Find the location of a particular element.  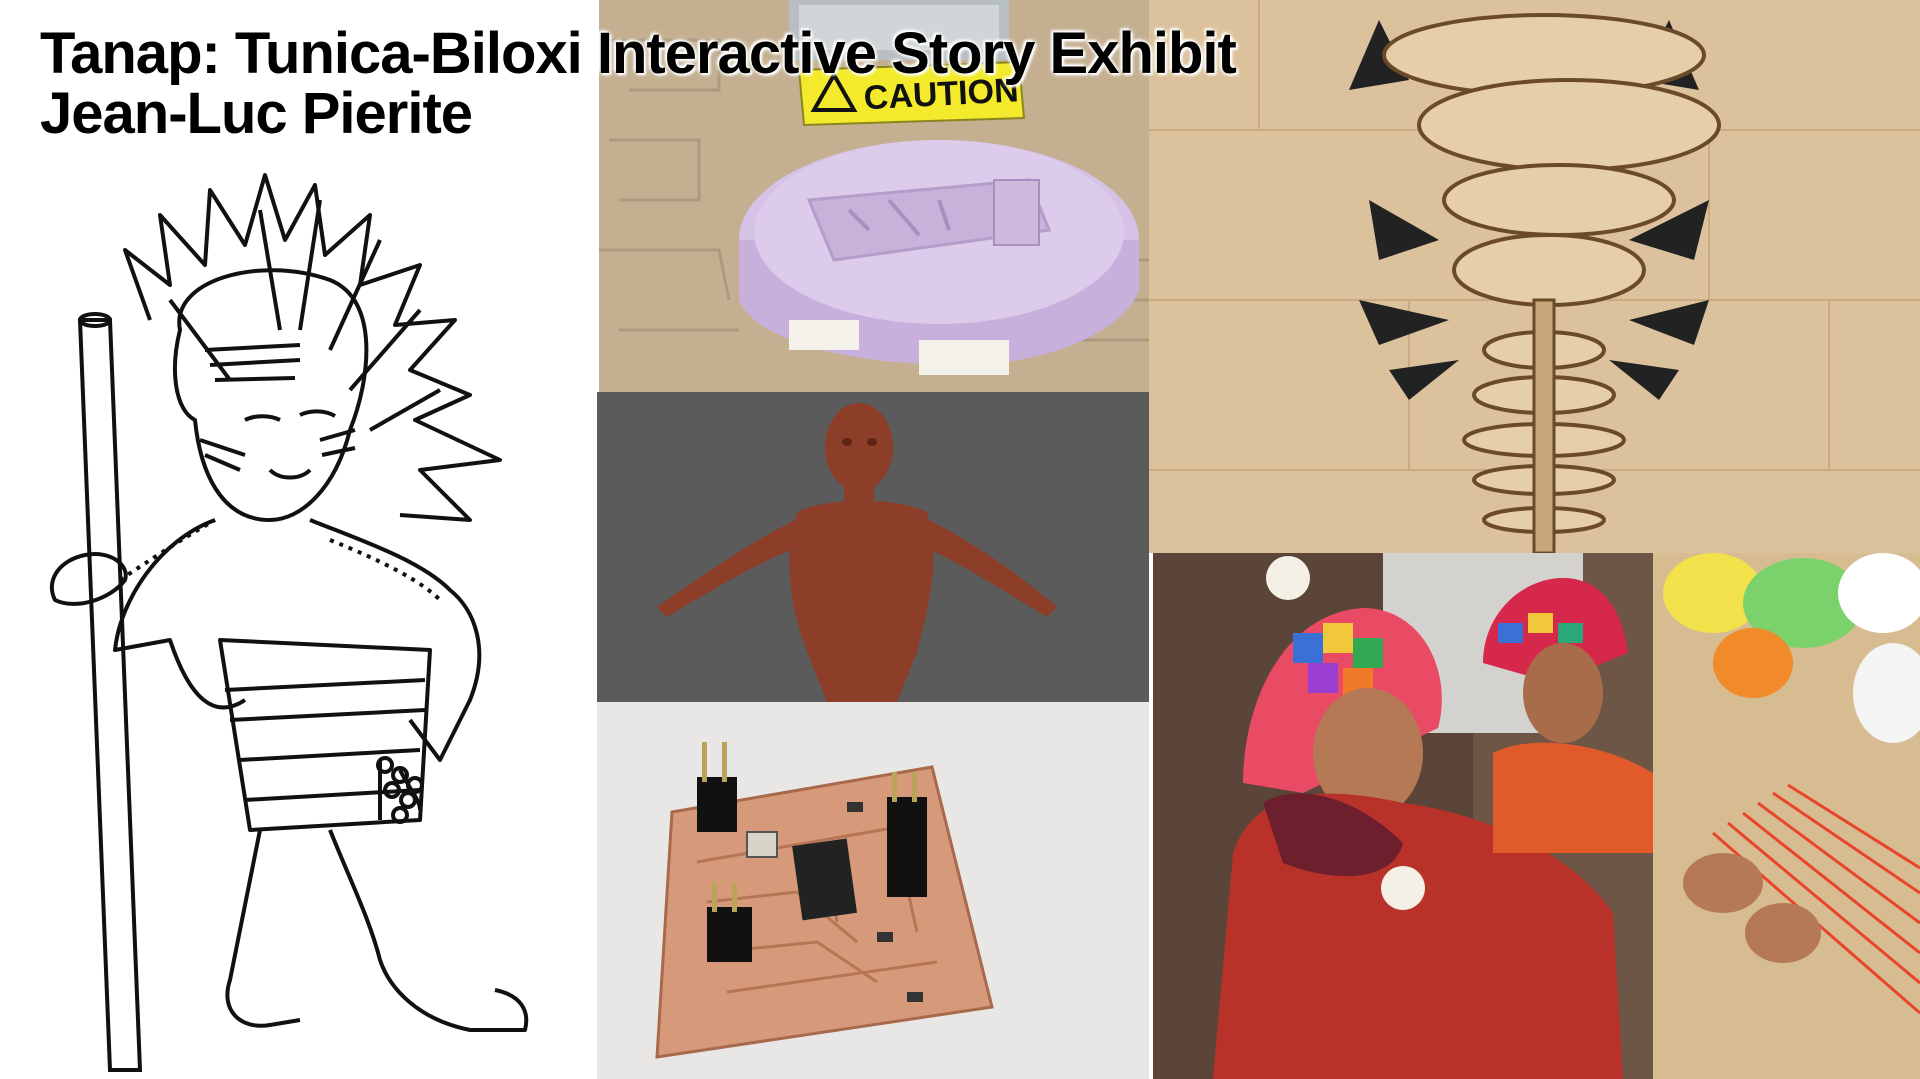

elder-legs is located at coordinates (377, 930).